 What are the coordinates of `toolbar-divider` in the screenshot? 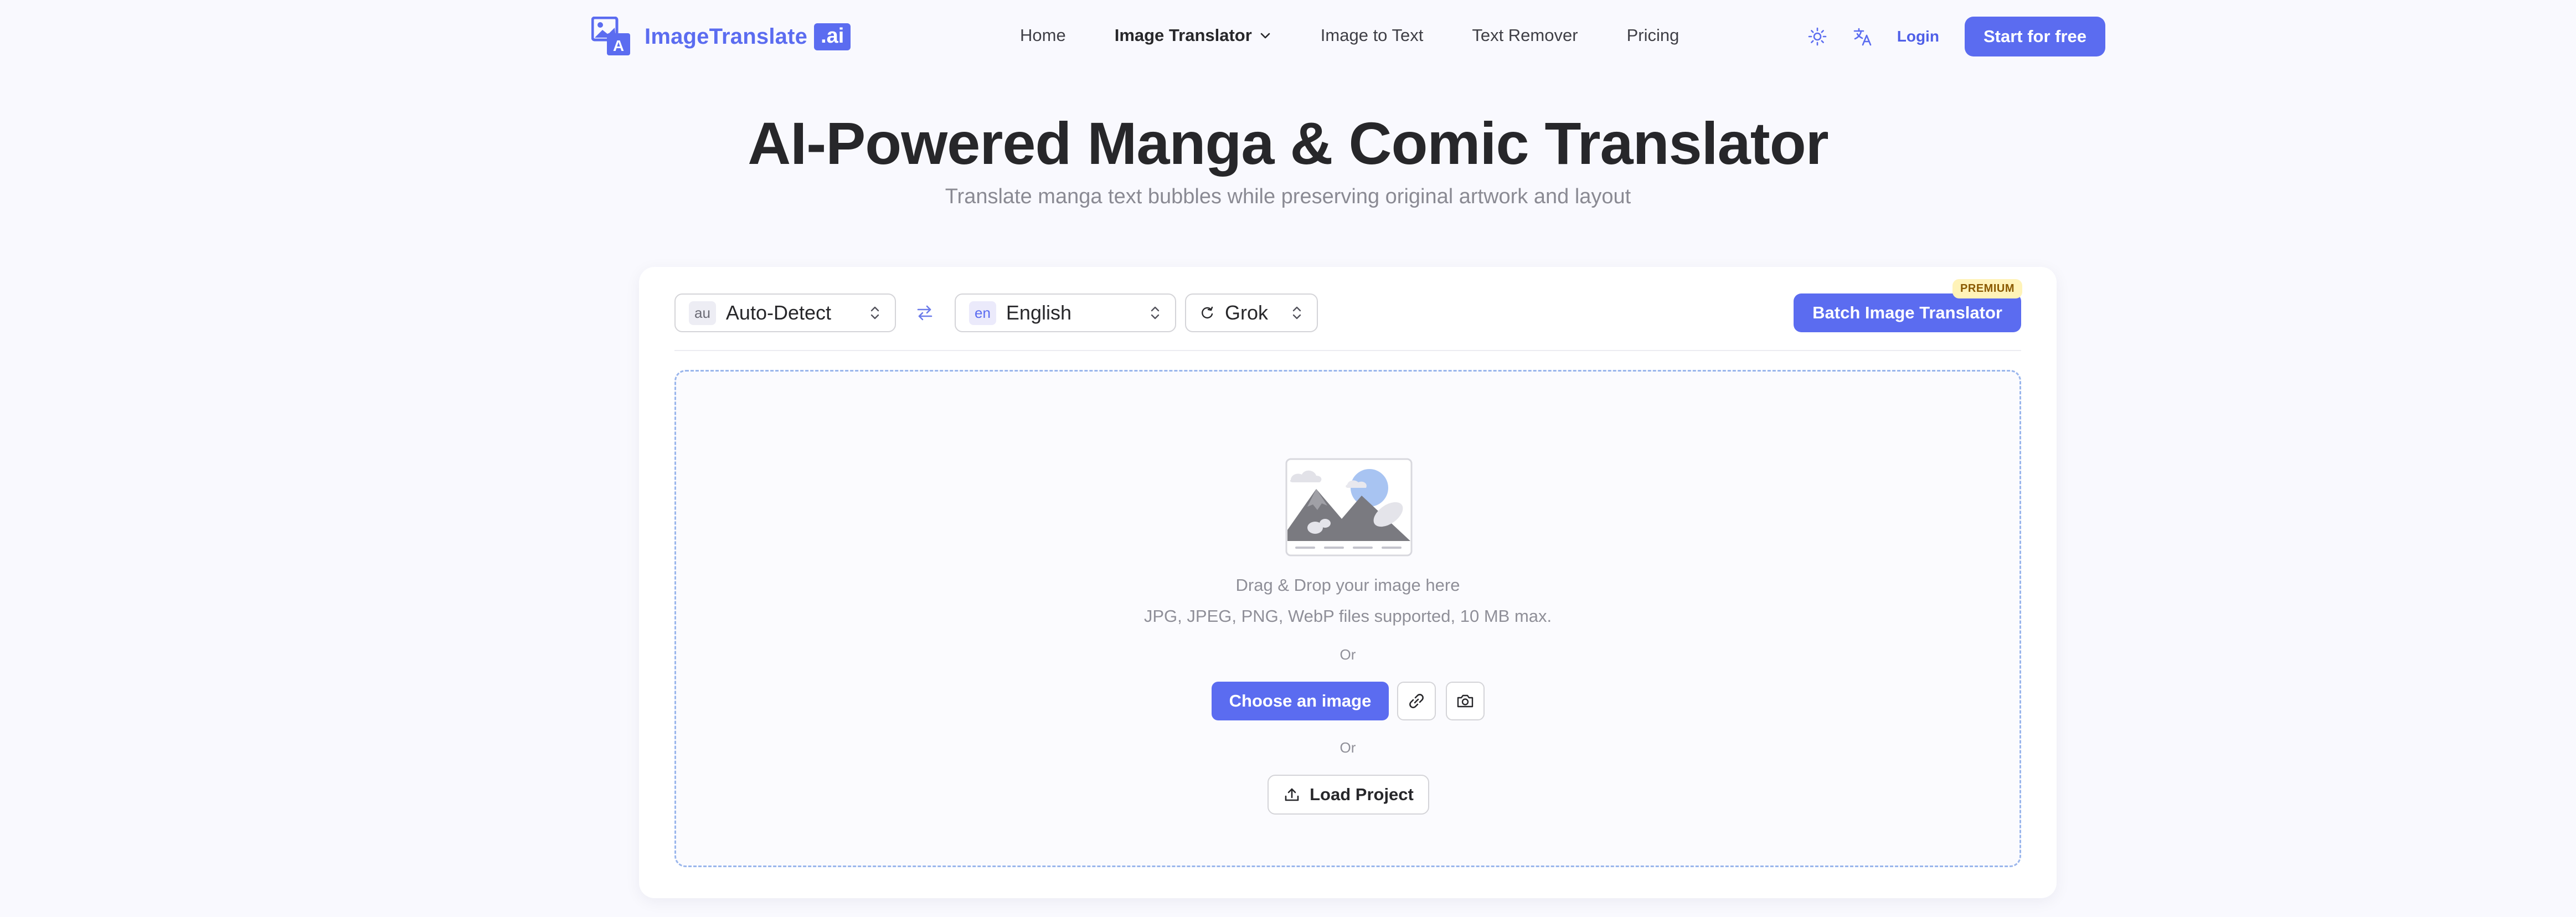 It's located at (1347, 351).